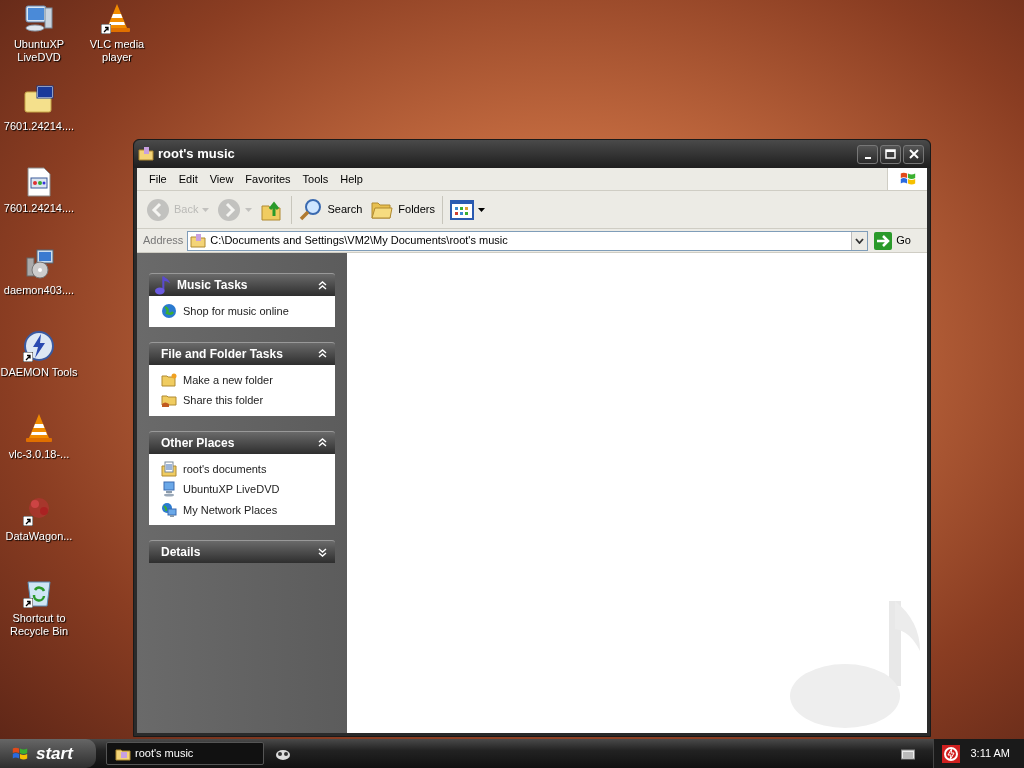  I want to click on section-header: File and Folder Tasks, so click(242, 353).